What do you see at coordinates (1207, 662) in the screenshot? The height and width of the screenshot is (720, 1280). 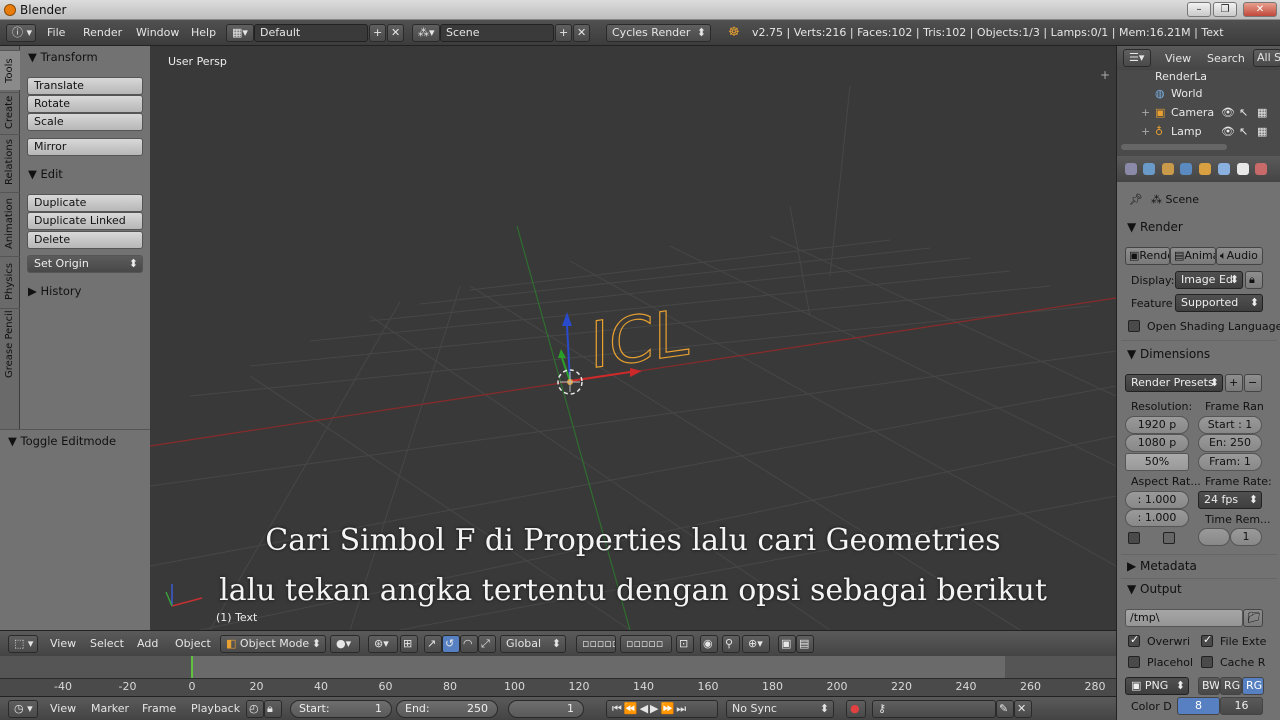 I see `cache-result-checkbox` at bounding box center [1207, 662].